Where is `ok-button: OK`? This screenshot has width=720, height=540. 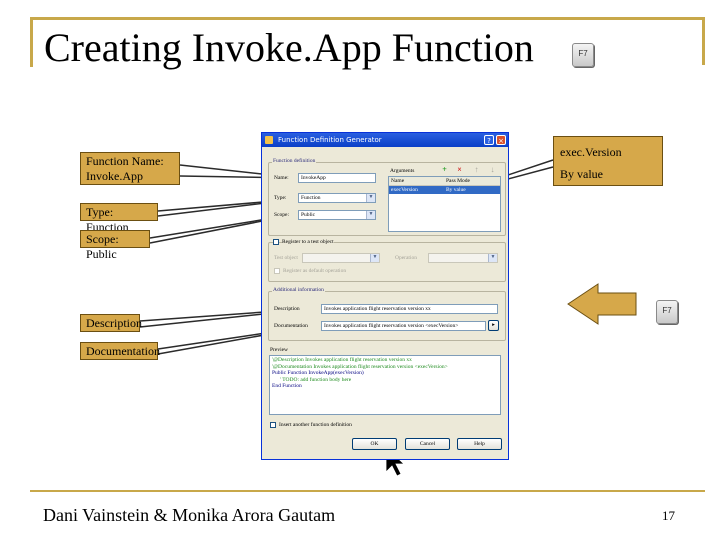
ok-button: OK is located at coordinates (374, 444).